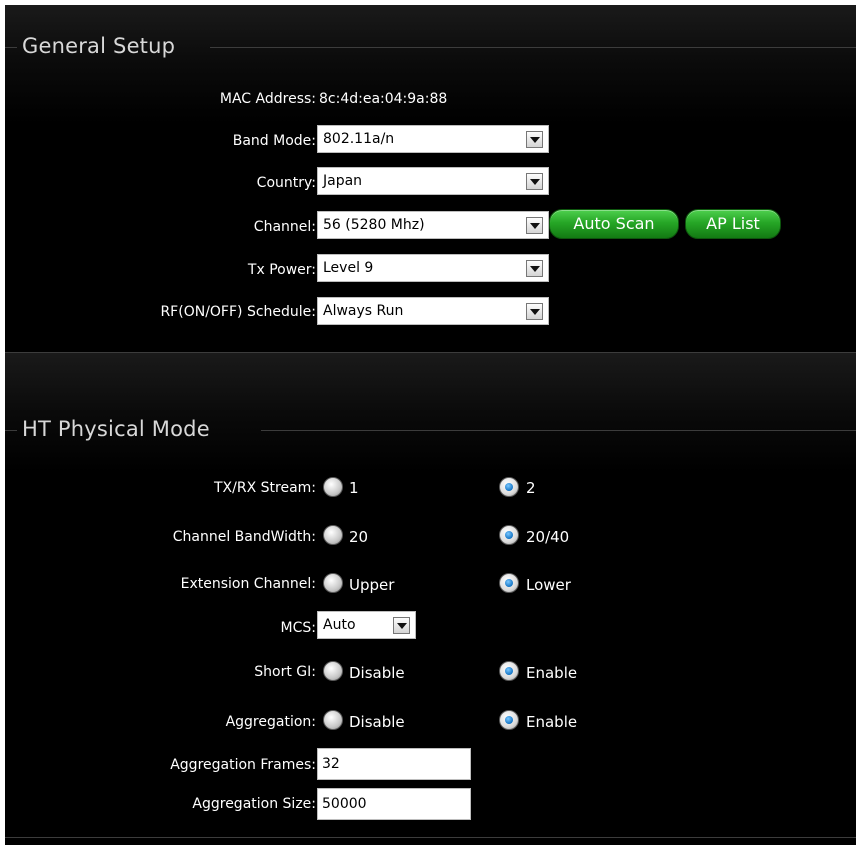 The image size is (856, 845). I want to click on aggregation-size-label: Aggregation Size:, so click(254, 804).